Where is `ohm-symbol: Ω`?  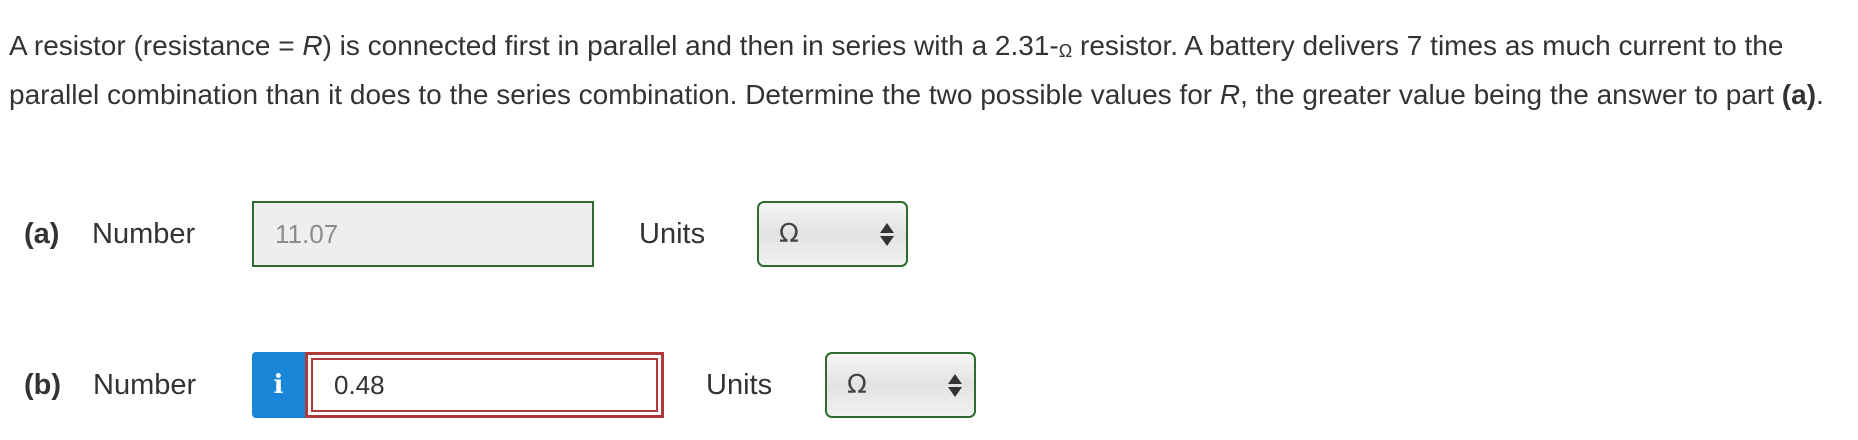
ohm-symbol: Ω is located at coordinates (1065, 51).